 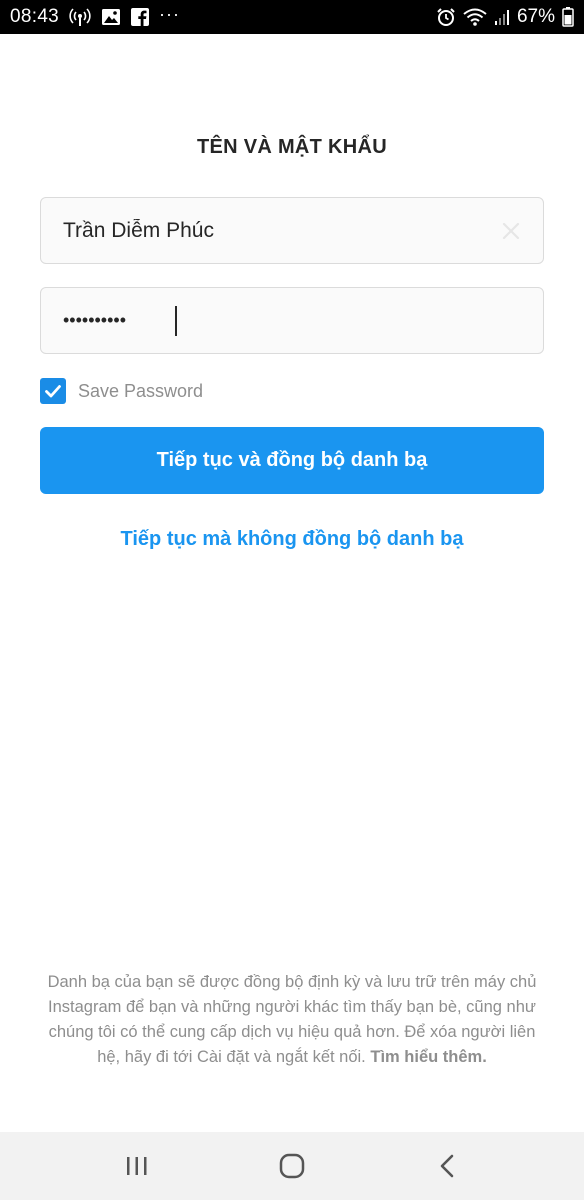 I want to click on status-right: 67%, so click(x=505, y=17).